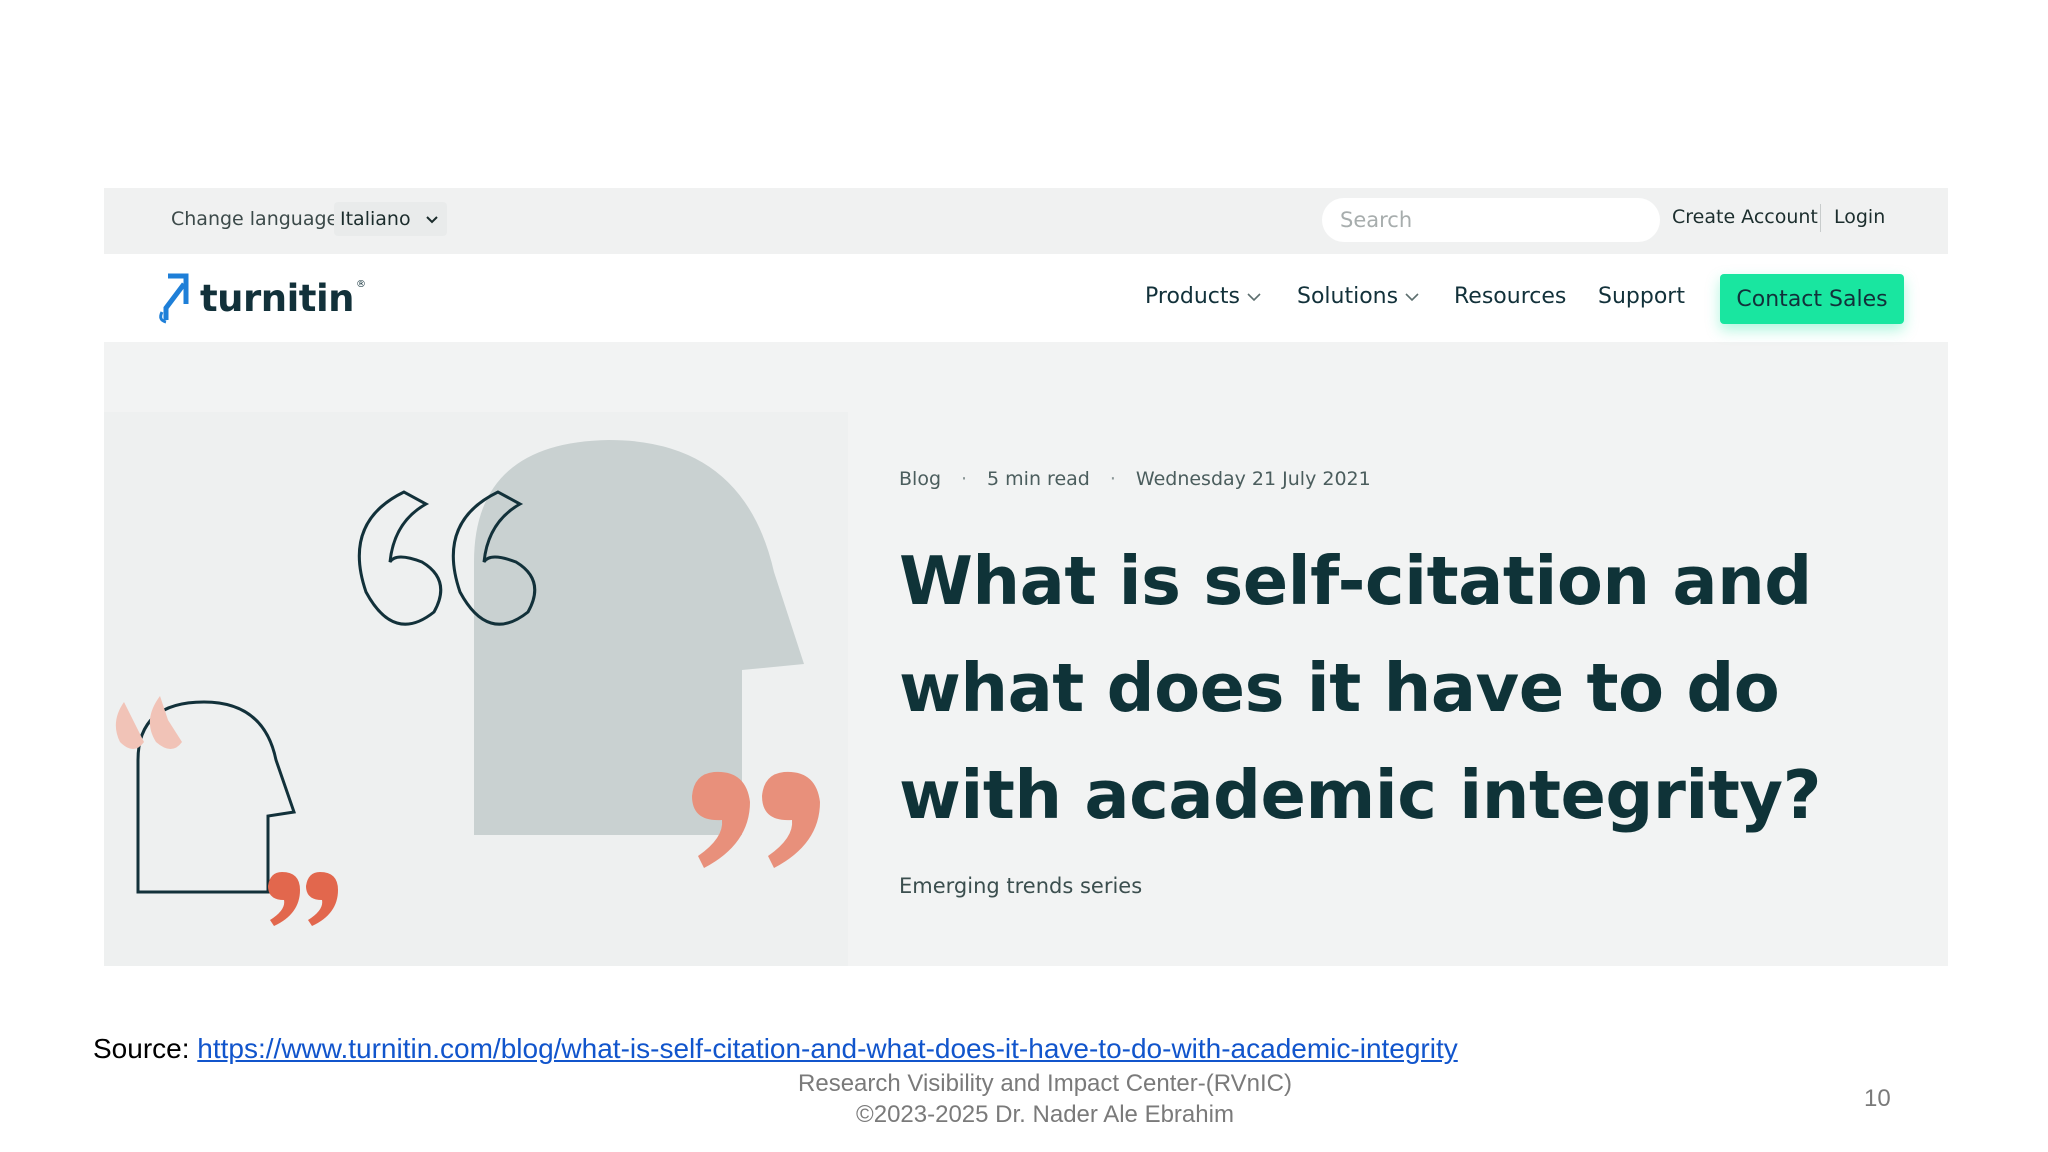  What do you see at coordinates (1045, 1114) in the screenshot?
I see `footer-copyright: ©2023-2025 Dr. Nader Ale Ebrahim` at bounding box center [1045, 1114].